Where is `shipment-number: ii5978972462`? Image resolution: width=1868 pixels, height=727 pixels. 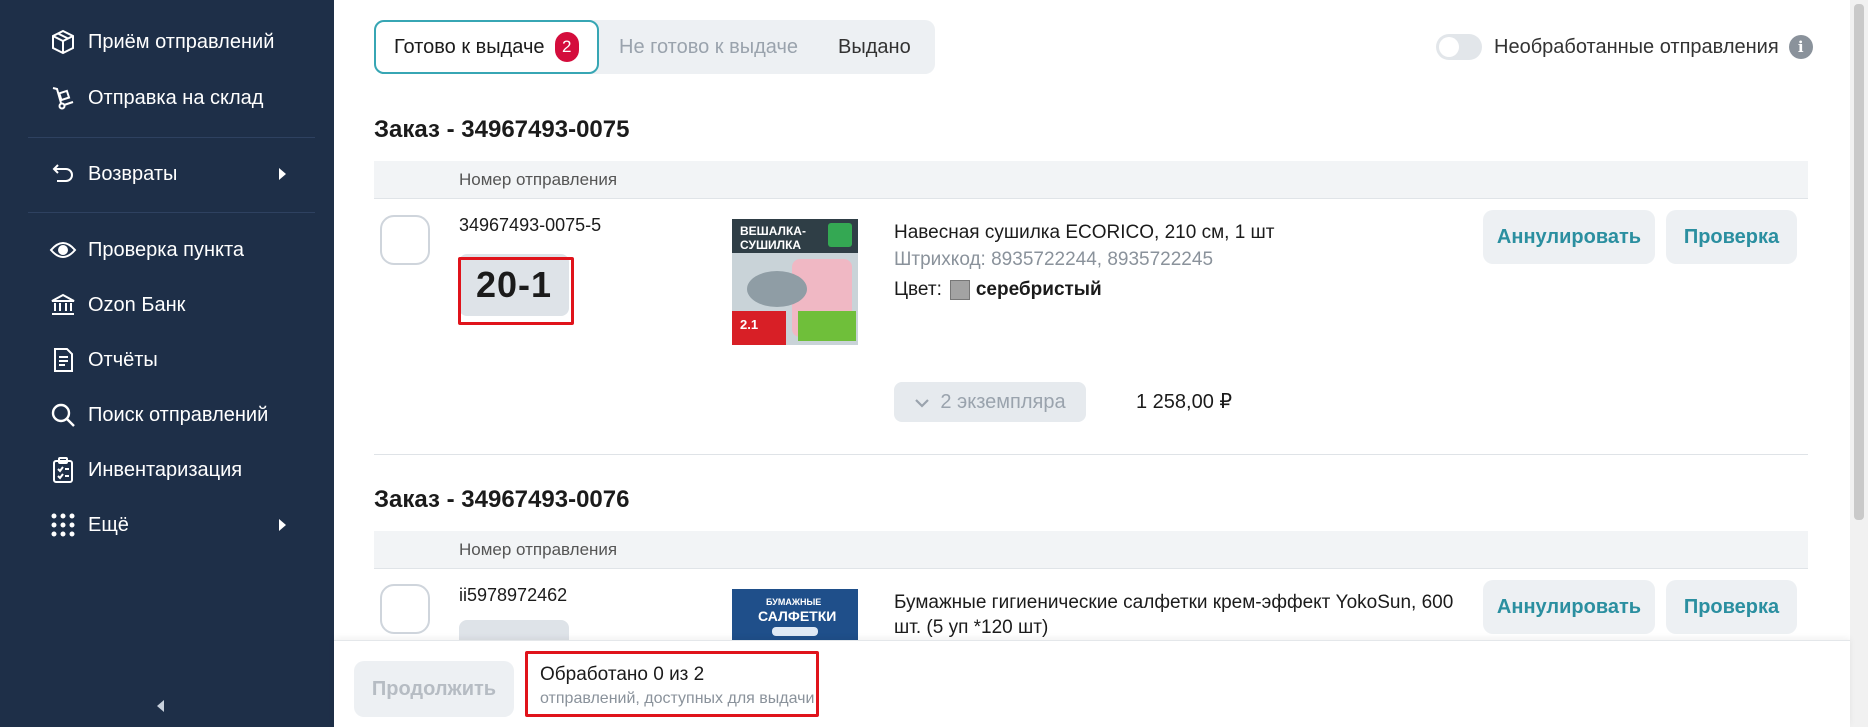 shipment-number: ii5978972462 is located at coordinates (513, 595).